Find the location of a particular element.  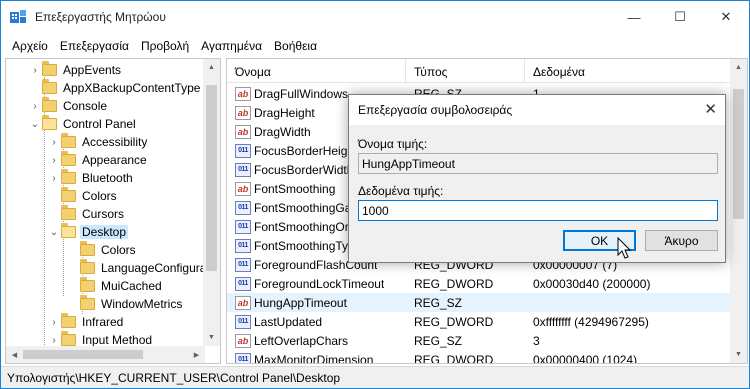

tree-item-desktop: ⌄ Desktop is located at coordinates (88, 232).